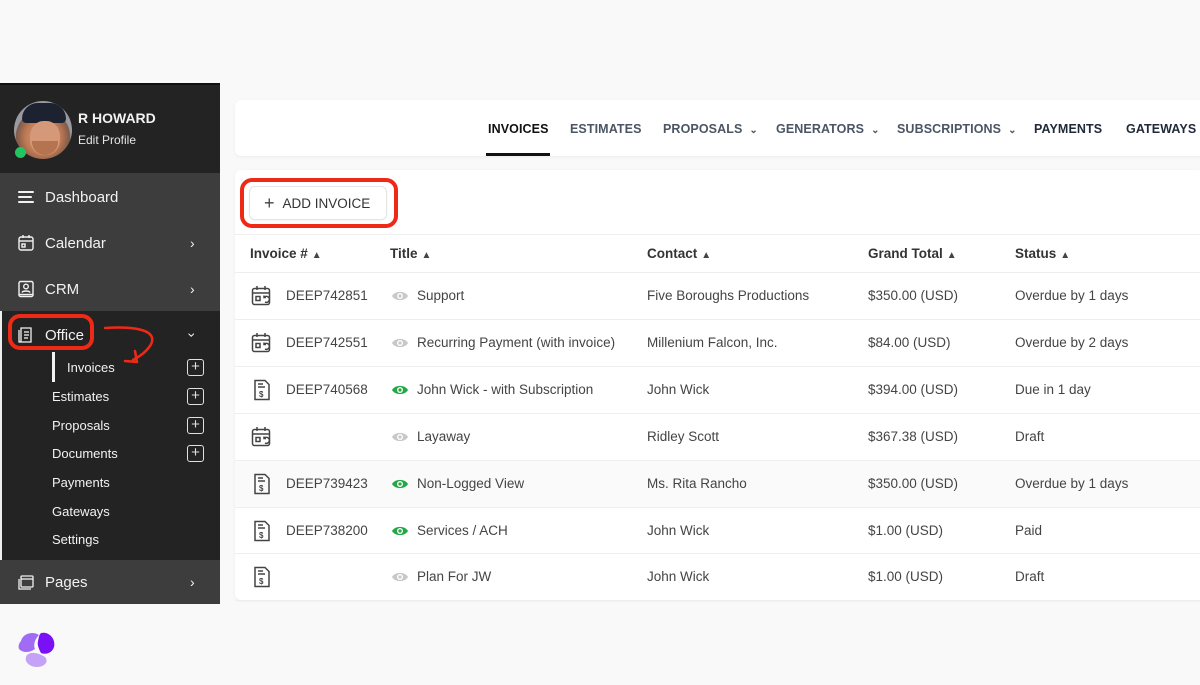 Image resolution: width=1200 pixels, height=685 pixels. What do you see at coordinates (26, 197) in the screenshot?
I see `menu-lines-icon` at bounding box center [26, 197].